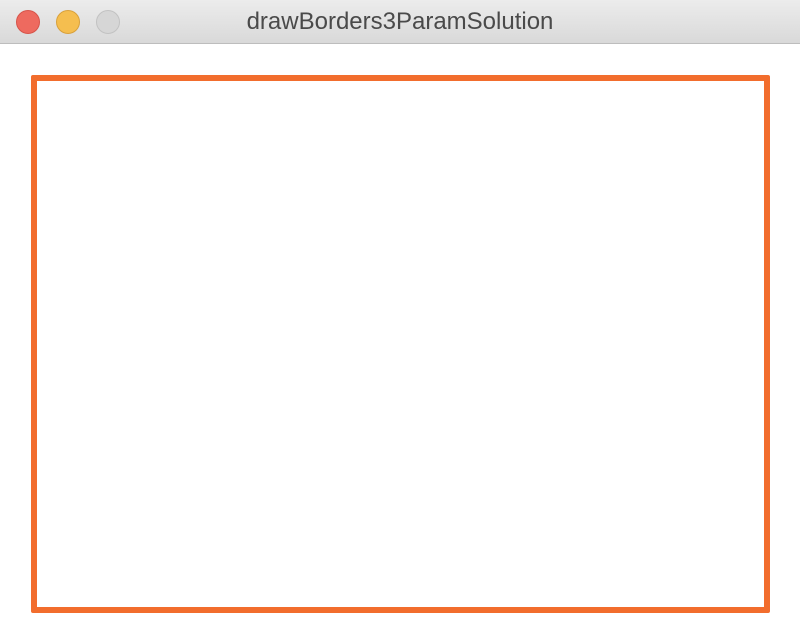 This screenshot has width=800, height=644. I want to click on title-bar: drawBorders3ParamSolution, so click(400, 22).